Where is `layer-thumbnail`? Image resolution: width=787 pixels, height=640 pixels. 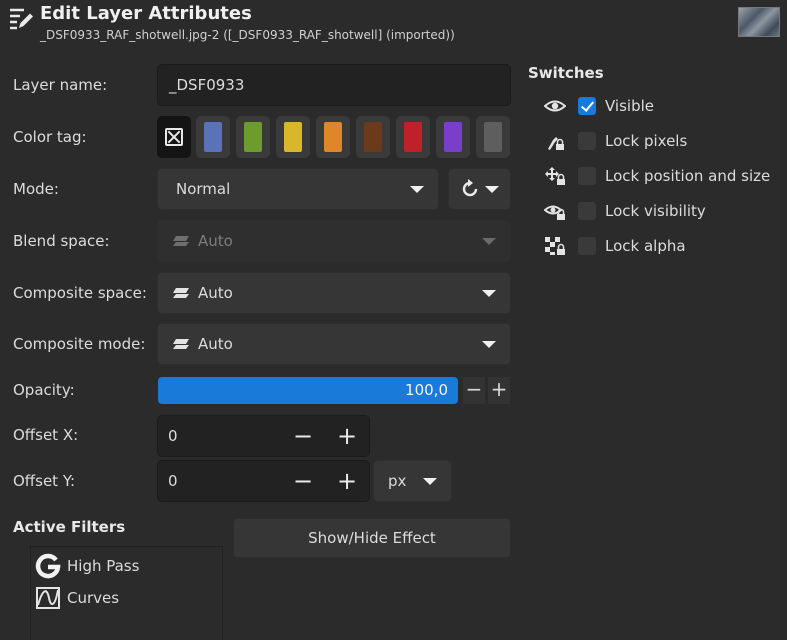
layer-thumbnail is located at coordinates (759, 22).